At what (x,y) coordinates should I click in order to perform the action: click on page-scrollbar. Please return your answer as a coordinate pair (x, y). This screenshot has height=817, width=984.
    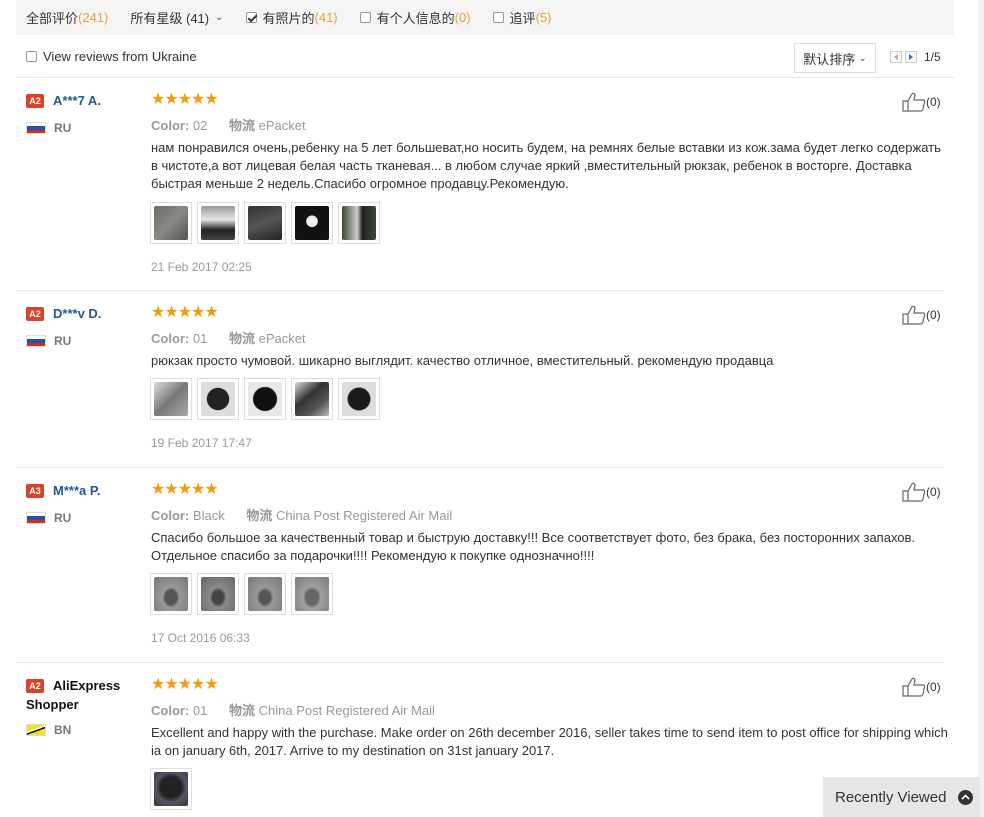
    Looking at the image, I should click on (981, 408).